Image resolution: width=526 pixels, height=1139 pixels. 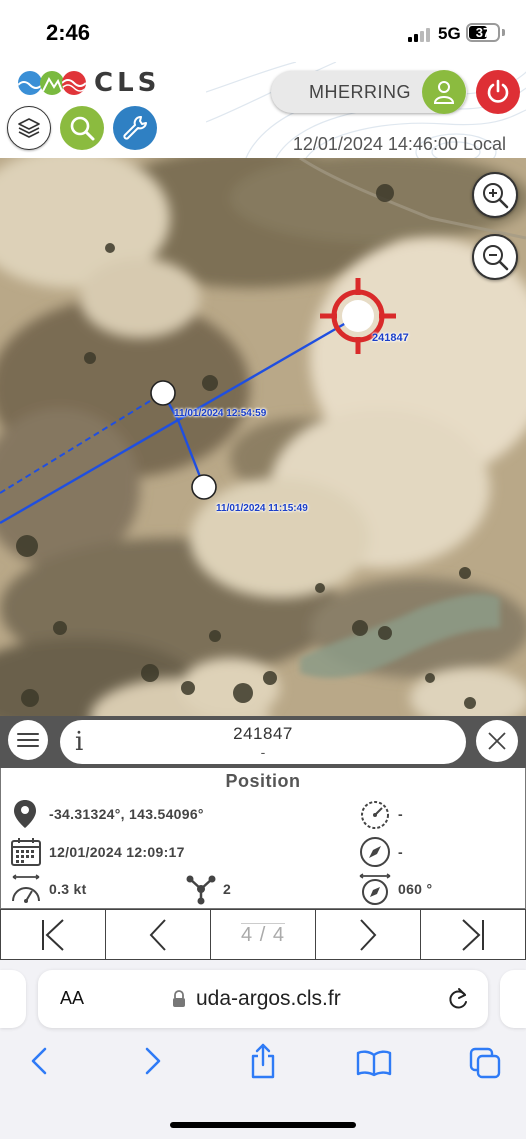 What do you see at coordinates (358, 316) in the screenshot?
I see `target-crosshair-icon` at bounding box center [358, 316].